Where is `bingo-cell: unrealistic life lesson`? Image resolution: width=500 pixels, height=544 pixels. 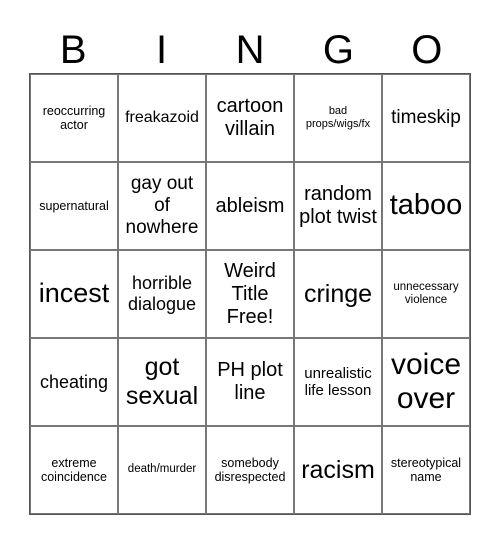 bingo-cell: unrealistic life lesson is located at coordinates (338, 382).